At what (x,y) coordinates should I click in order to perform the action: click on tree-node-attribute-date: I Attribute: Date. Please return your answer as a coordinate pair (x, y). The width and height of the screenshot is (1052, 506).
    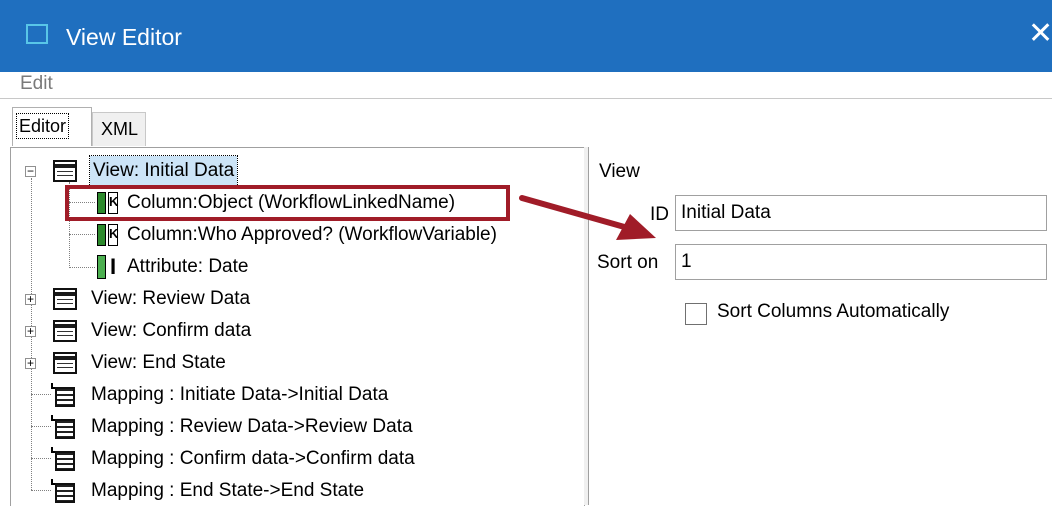
    Looking at the image, I should click on (291, 267).